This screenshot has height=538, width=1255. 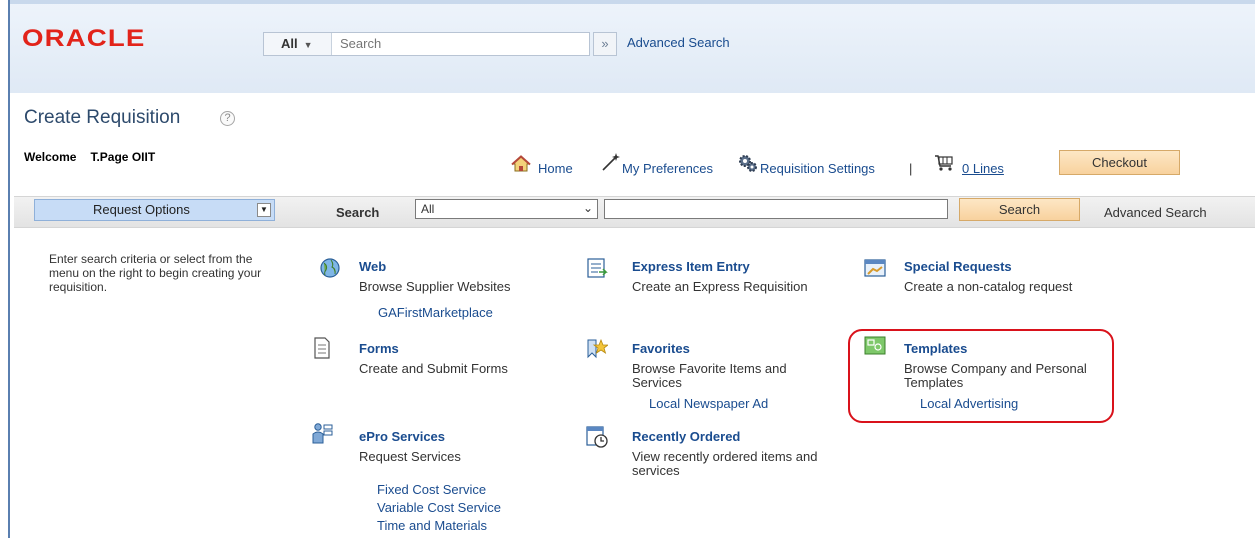 What do you see at coordinates (402, 436) in the screenshot?
I see `epro-services-title: ePro Services` at bounding box center [402, 436].